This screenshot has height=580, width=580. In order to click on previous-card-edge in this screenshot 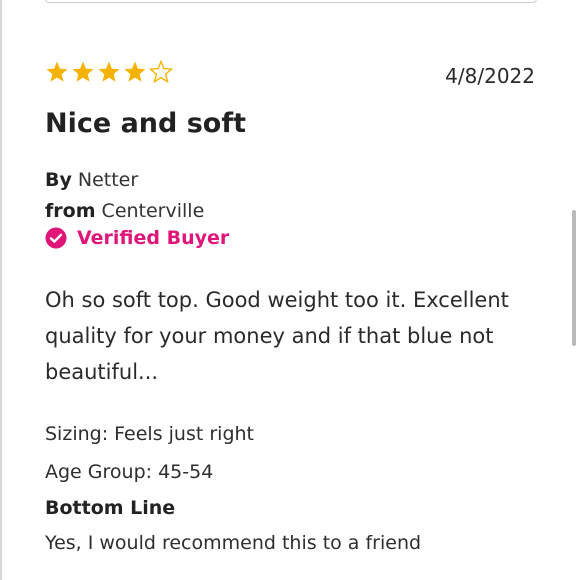, I will do `click(291, 1)`.